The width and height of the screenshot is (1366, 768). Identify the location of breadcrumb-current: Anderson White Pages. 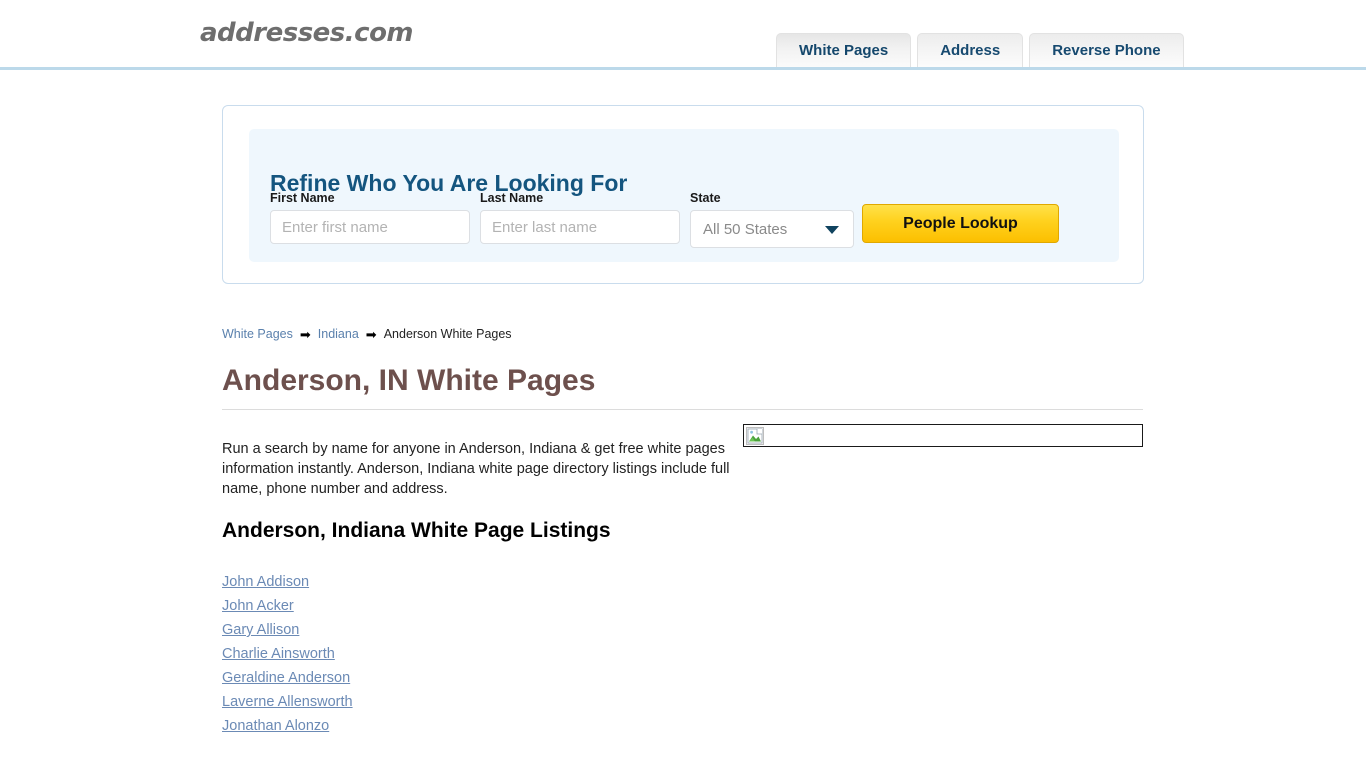
(447, 334).